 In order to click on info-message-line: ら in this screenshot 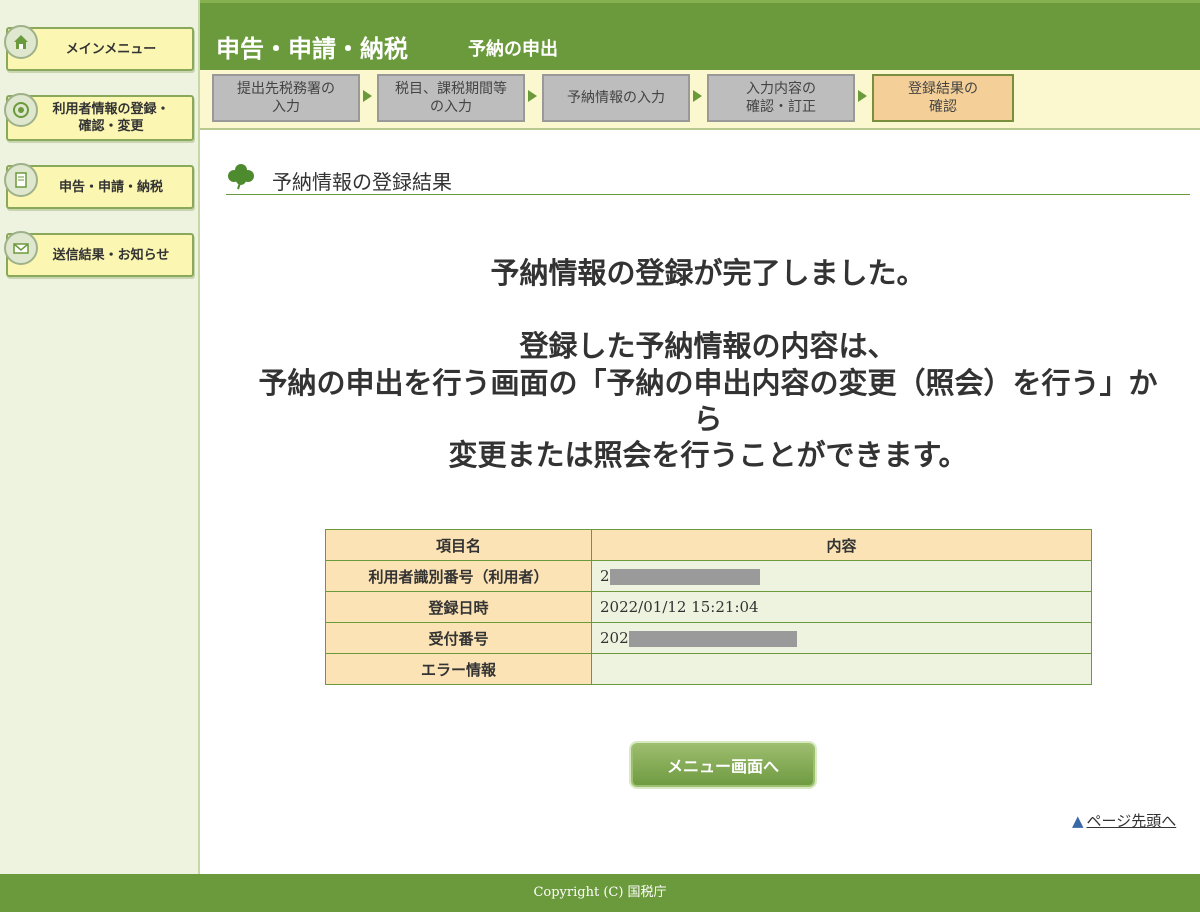, I will do `click(708, 419)`.